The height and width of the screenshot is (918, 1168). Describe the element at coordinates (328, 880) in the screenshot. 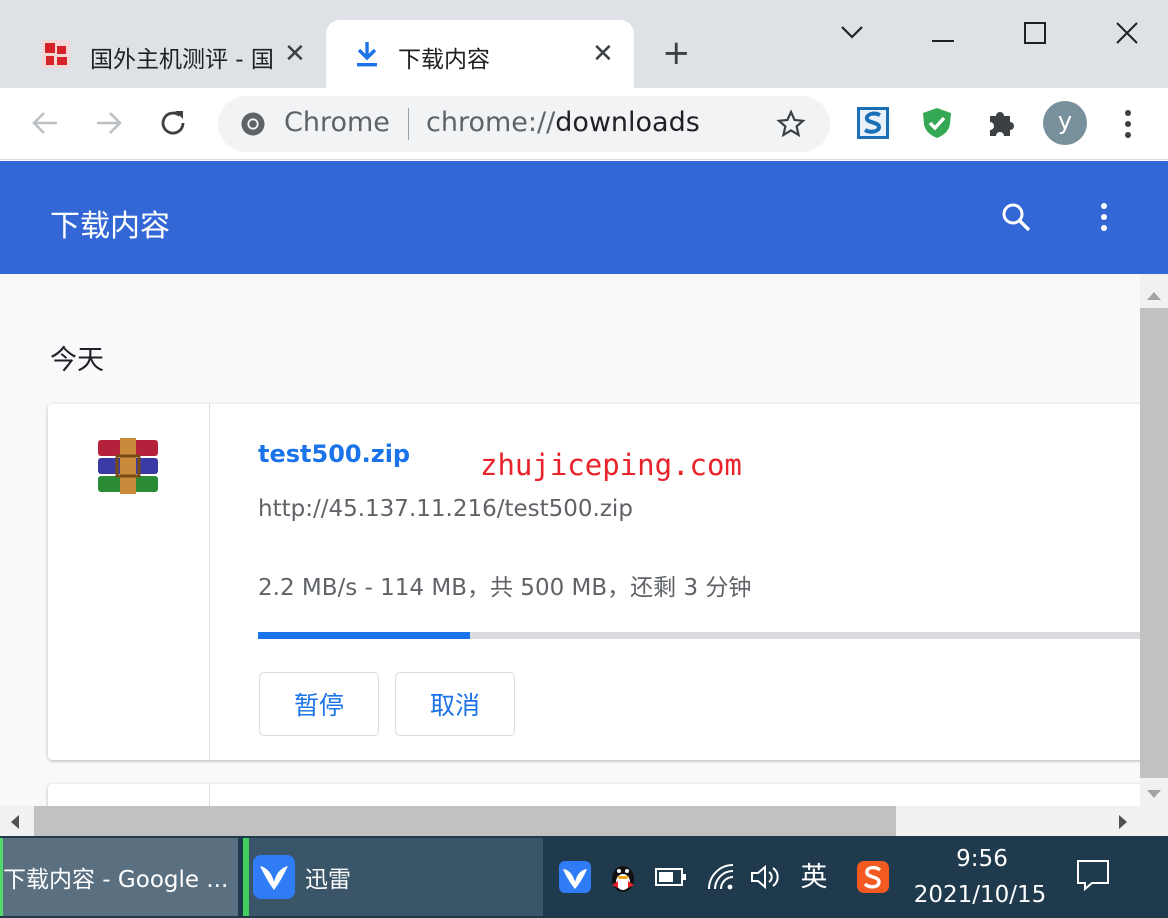

I see `taskbar-item-label: 迅雷` at that location.